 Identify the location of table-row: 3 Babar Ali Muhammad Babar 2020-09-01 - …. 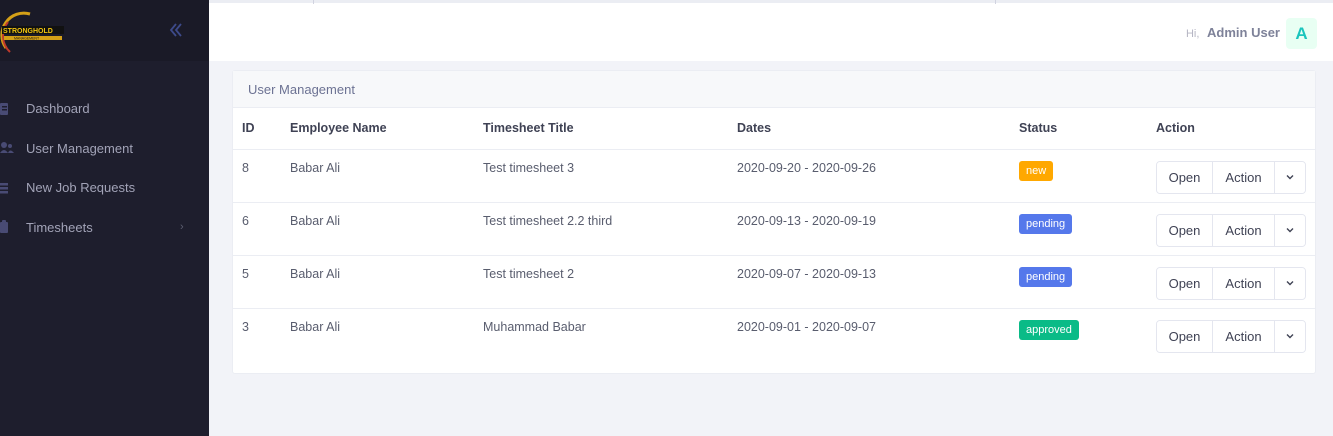
(774, 334).